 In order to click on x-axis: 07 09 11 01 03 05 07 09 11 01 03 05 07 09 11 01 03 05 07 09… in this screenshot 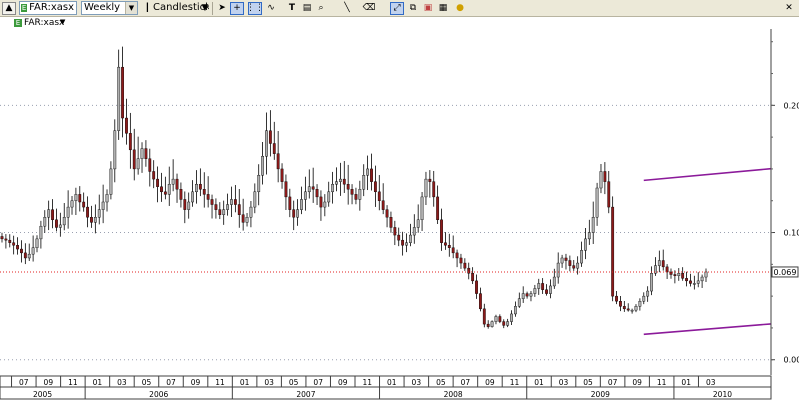, I will do `click(386, 387)`.